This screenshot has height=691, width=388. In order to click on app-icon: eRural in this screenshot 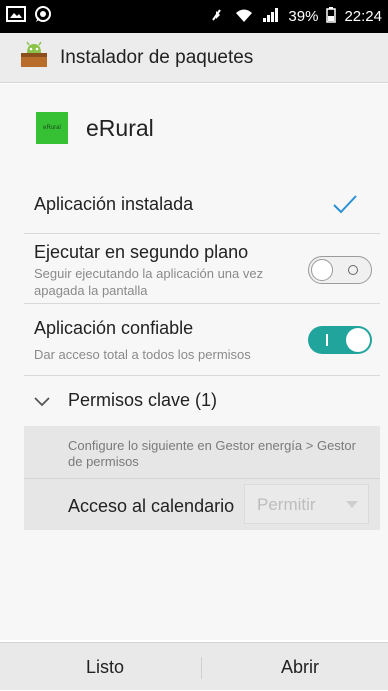, I will do `click(52, 128)`.